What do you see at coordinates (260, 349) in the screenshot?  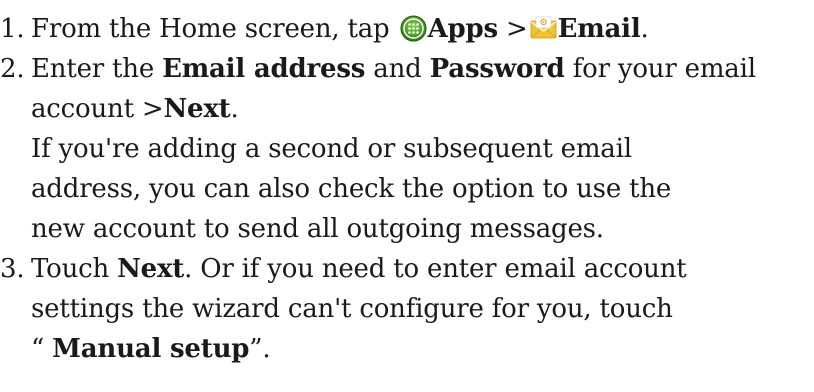 I see `close-quote: ”.` at bounding box center [260, 349].